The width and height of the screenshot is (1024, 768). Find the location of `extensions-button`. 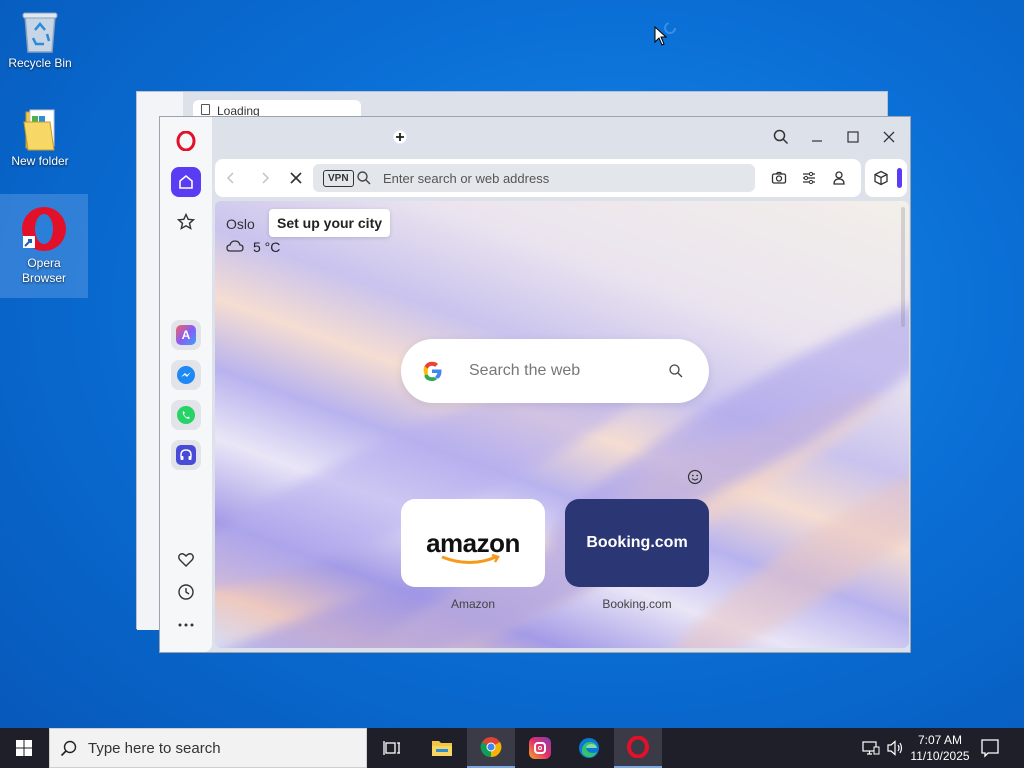

extensions-button is located at coordinates (881, 178).